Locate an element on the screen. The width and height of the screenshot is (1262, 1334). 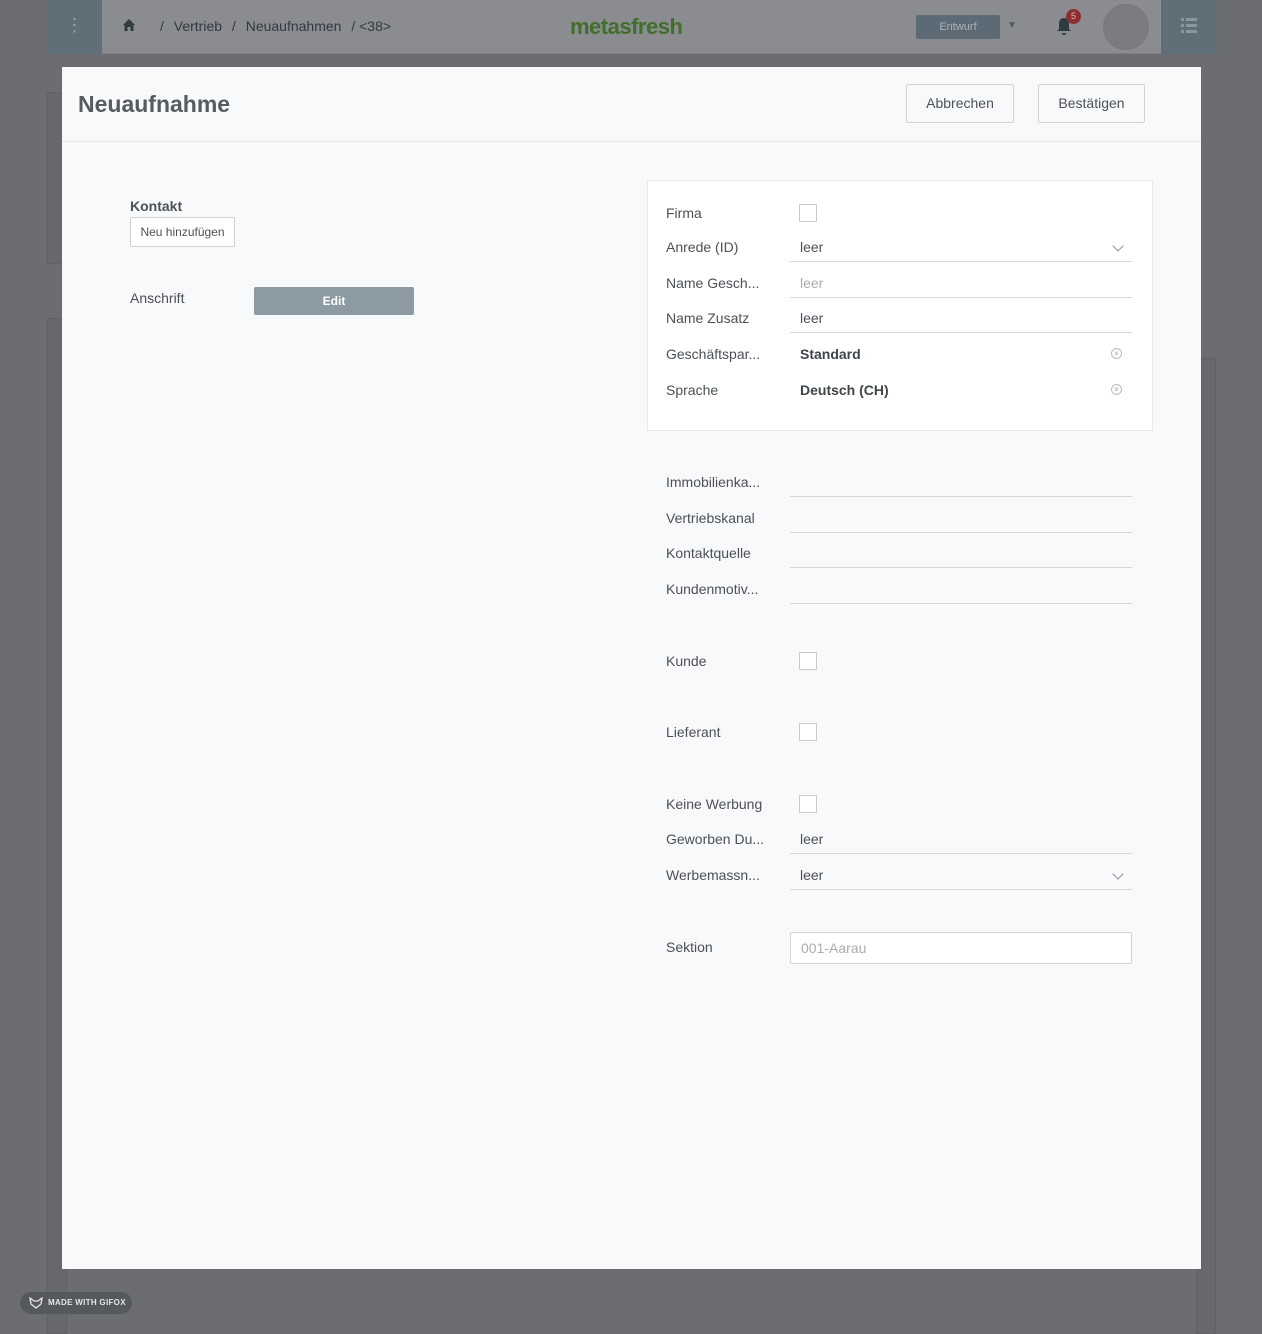
header-left-gutter is located at coordinates (23, 27).